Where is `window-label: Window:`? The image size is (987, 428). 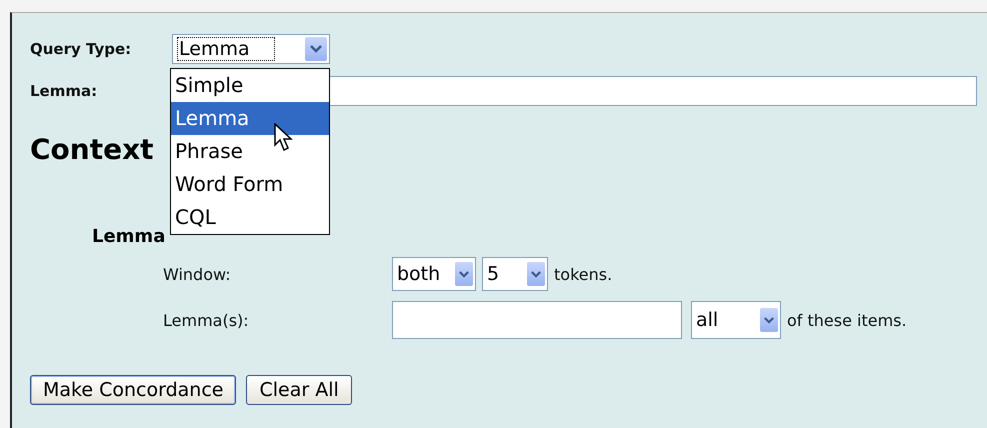 window-label: Window: is located at coordinates (197, 274).